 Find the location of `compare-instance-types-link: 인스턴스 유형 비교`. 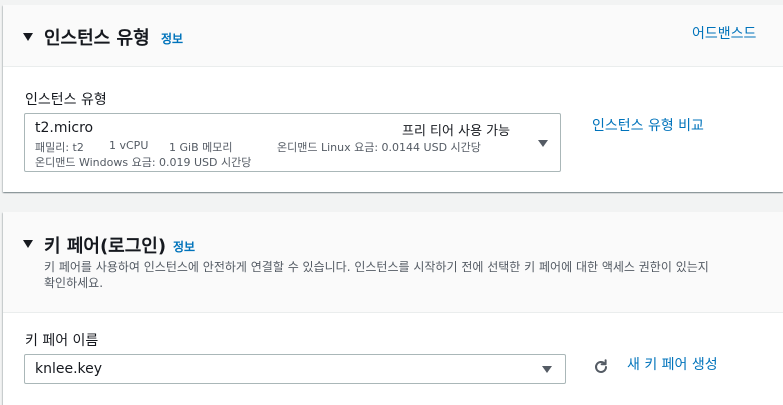

compare-instance-types-link: 인스턴스 유형 비교 is located at coordinates (648, 125).